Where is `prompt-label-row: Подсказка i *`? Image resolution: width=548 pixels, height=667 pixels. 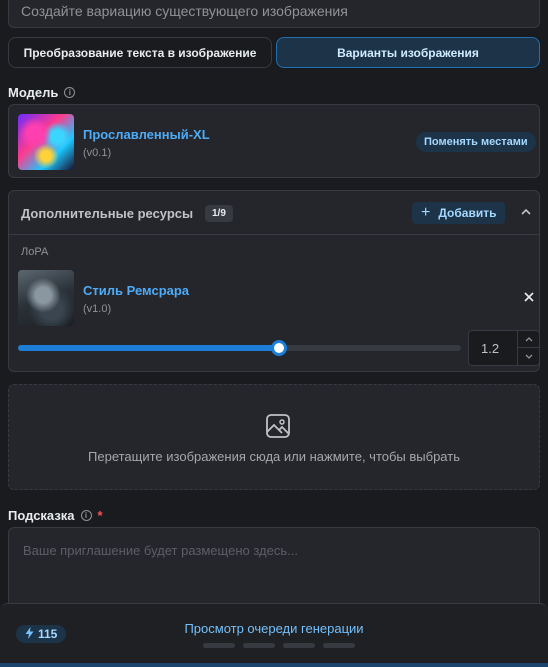
prompt-label-row: Подсказка i * is located at coordinates (55, 515).